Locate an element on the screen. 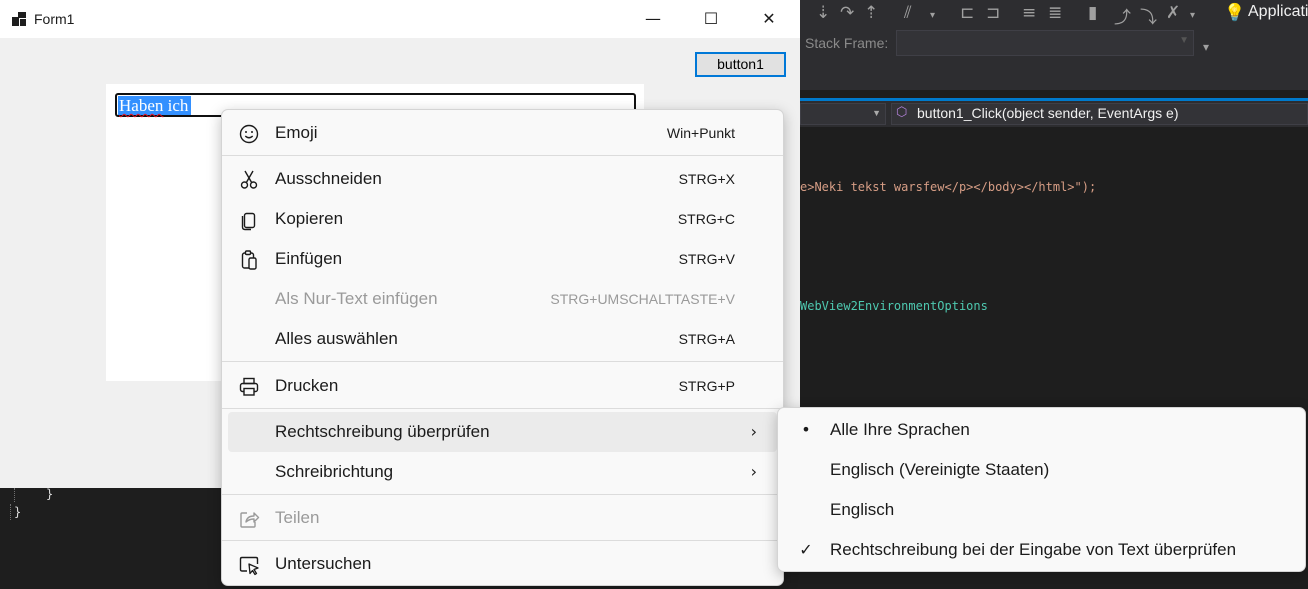 The height and width of the screenshot is (589, 1308). prev-bookmark-icon: ⤴ is located at coordinates (1122, 15).